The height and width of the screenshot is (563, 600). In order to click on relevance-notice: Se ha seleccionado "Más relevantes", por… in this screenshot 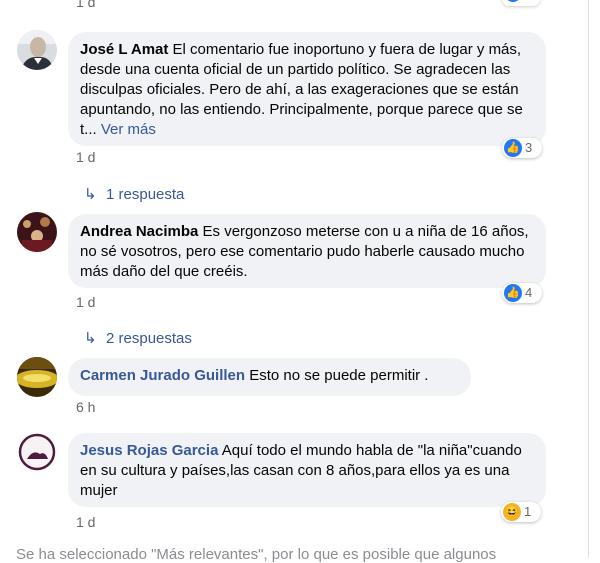, I will do `click(256, 554)`.